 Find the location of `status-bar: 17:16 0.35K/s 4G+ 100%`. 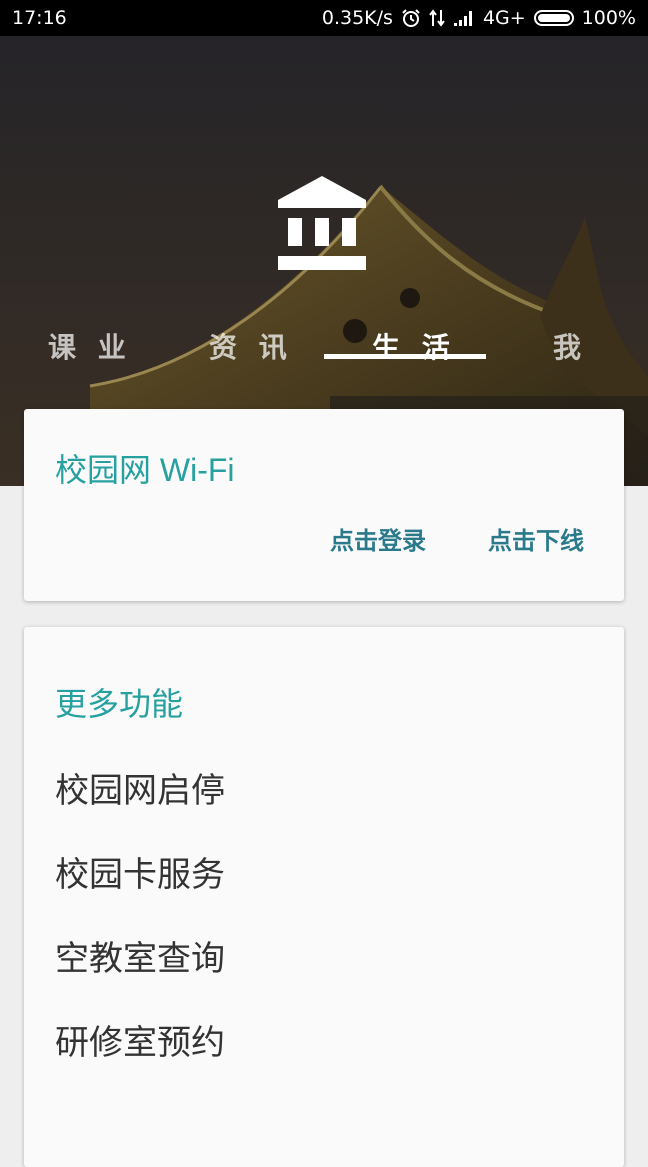

status-bar: 17:16 0.35K/s 4G+ 100% is located at coordinates (324, 18).